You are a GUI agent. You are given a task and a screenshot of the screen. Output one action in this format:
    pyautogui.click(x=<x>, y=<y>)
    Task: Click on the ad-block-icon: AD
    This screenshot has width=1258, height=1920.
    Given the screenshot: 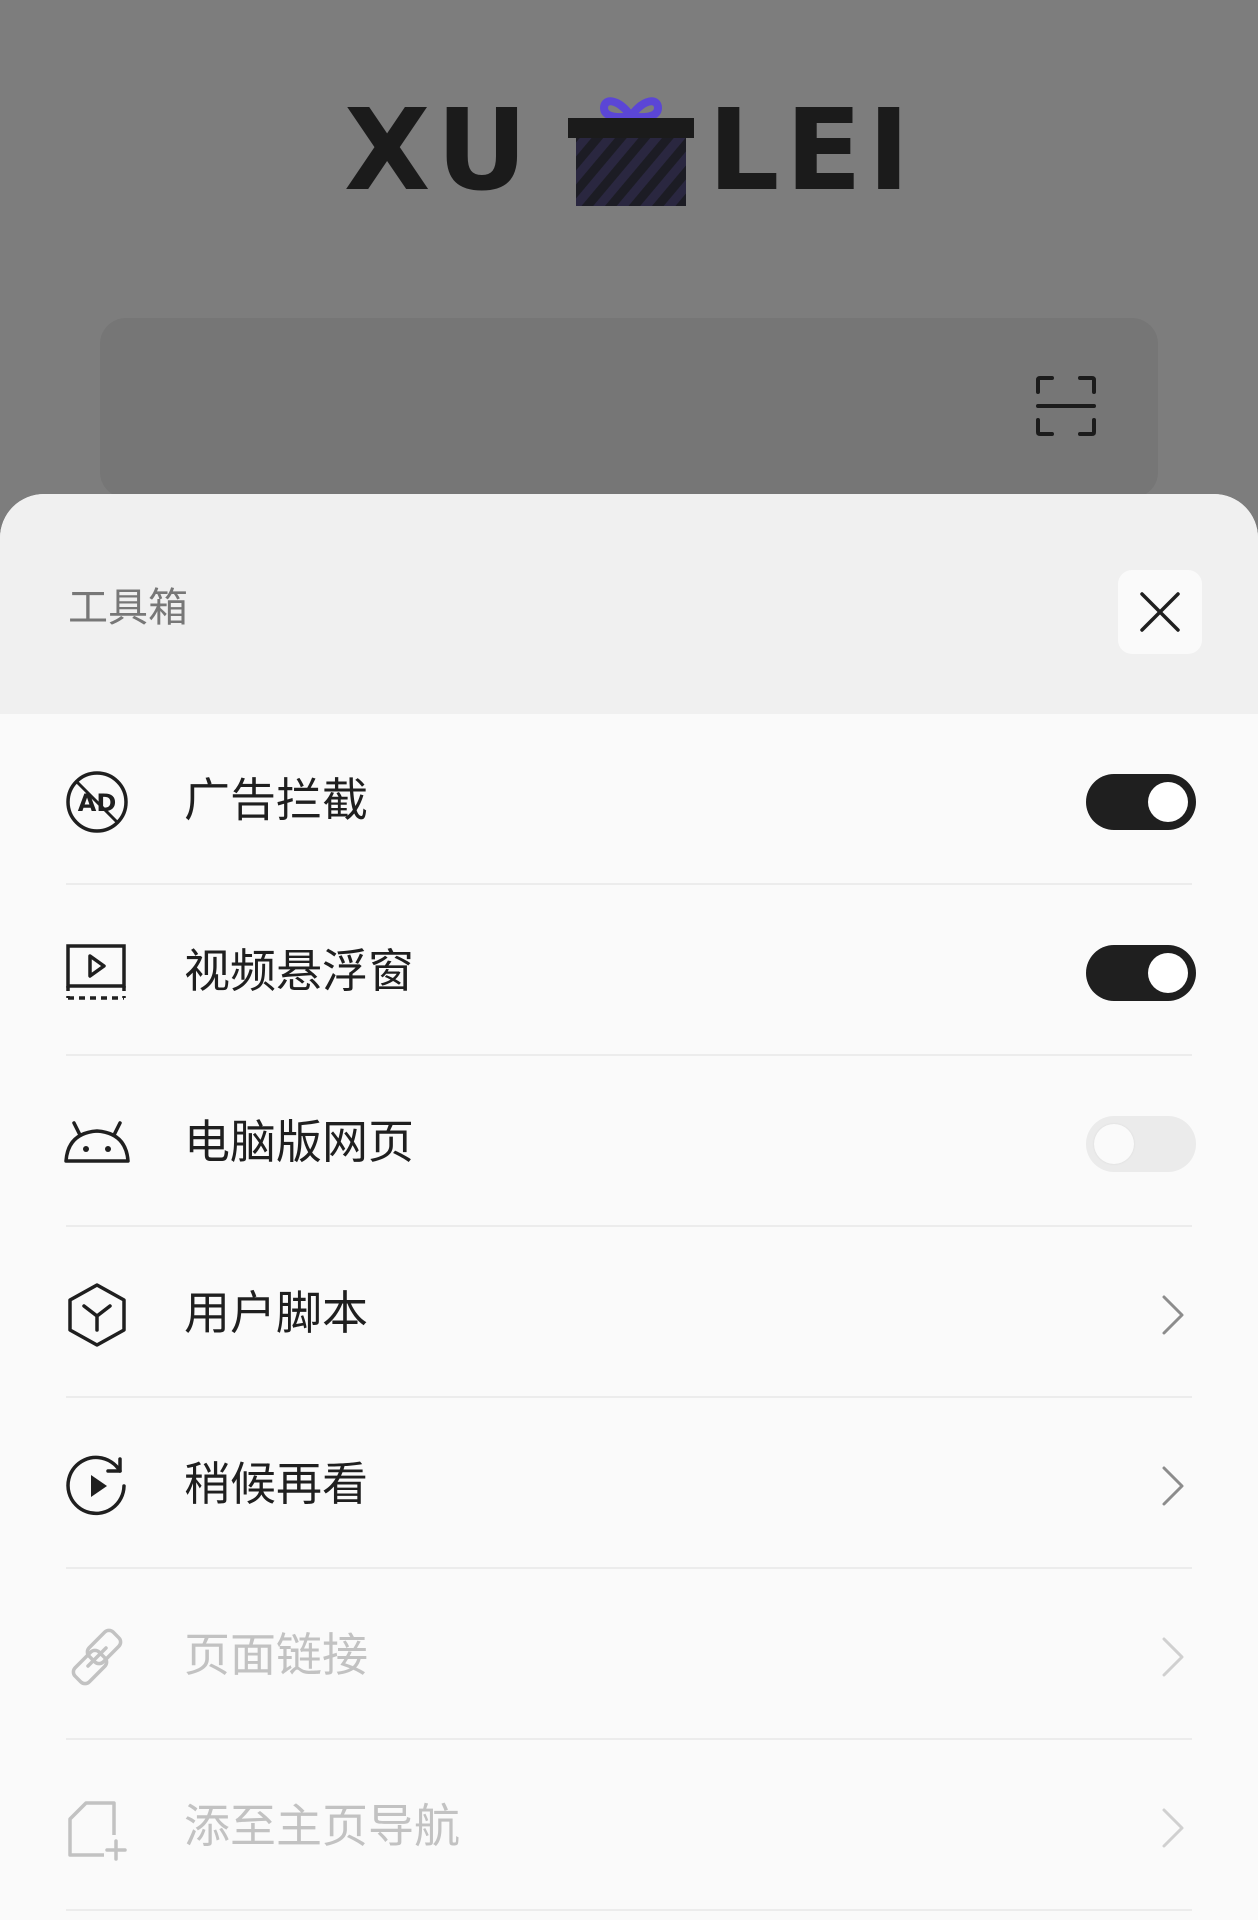 What is the action you would take?
    pyautogui.click(x=97, y=802)
    